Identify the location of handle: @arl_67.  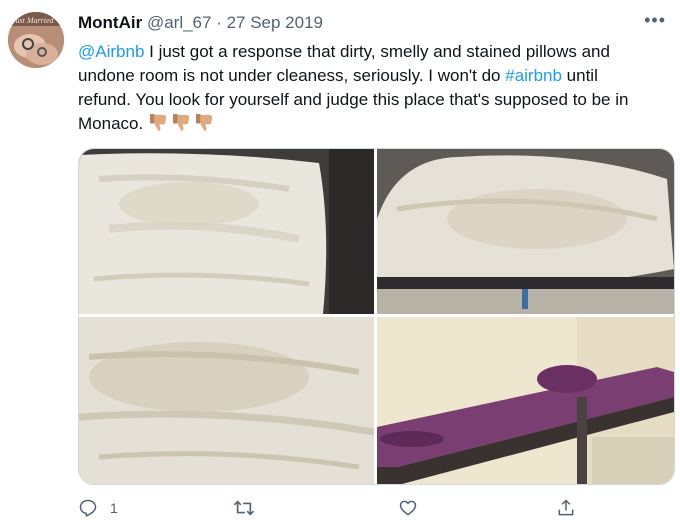
(179, 22).